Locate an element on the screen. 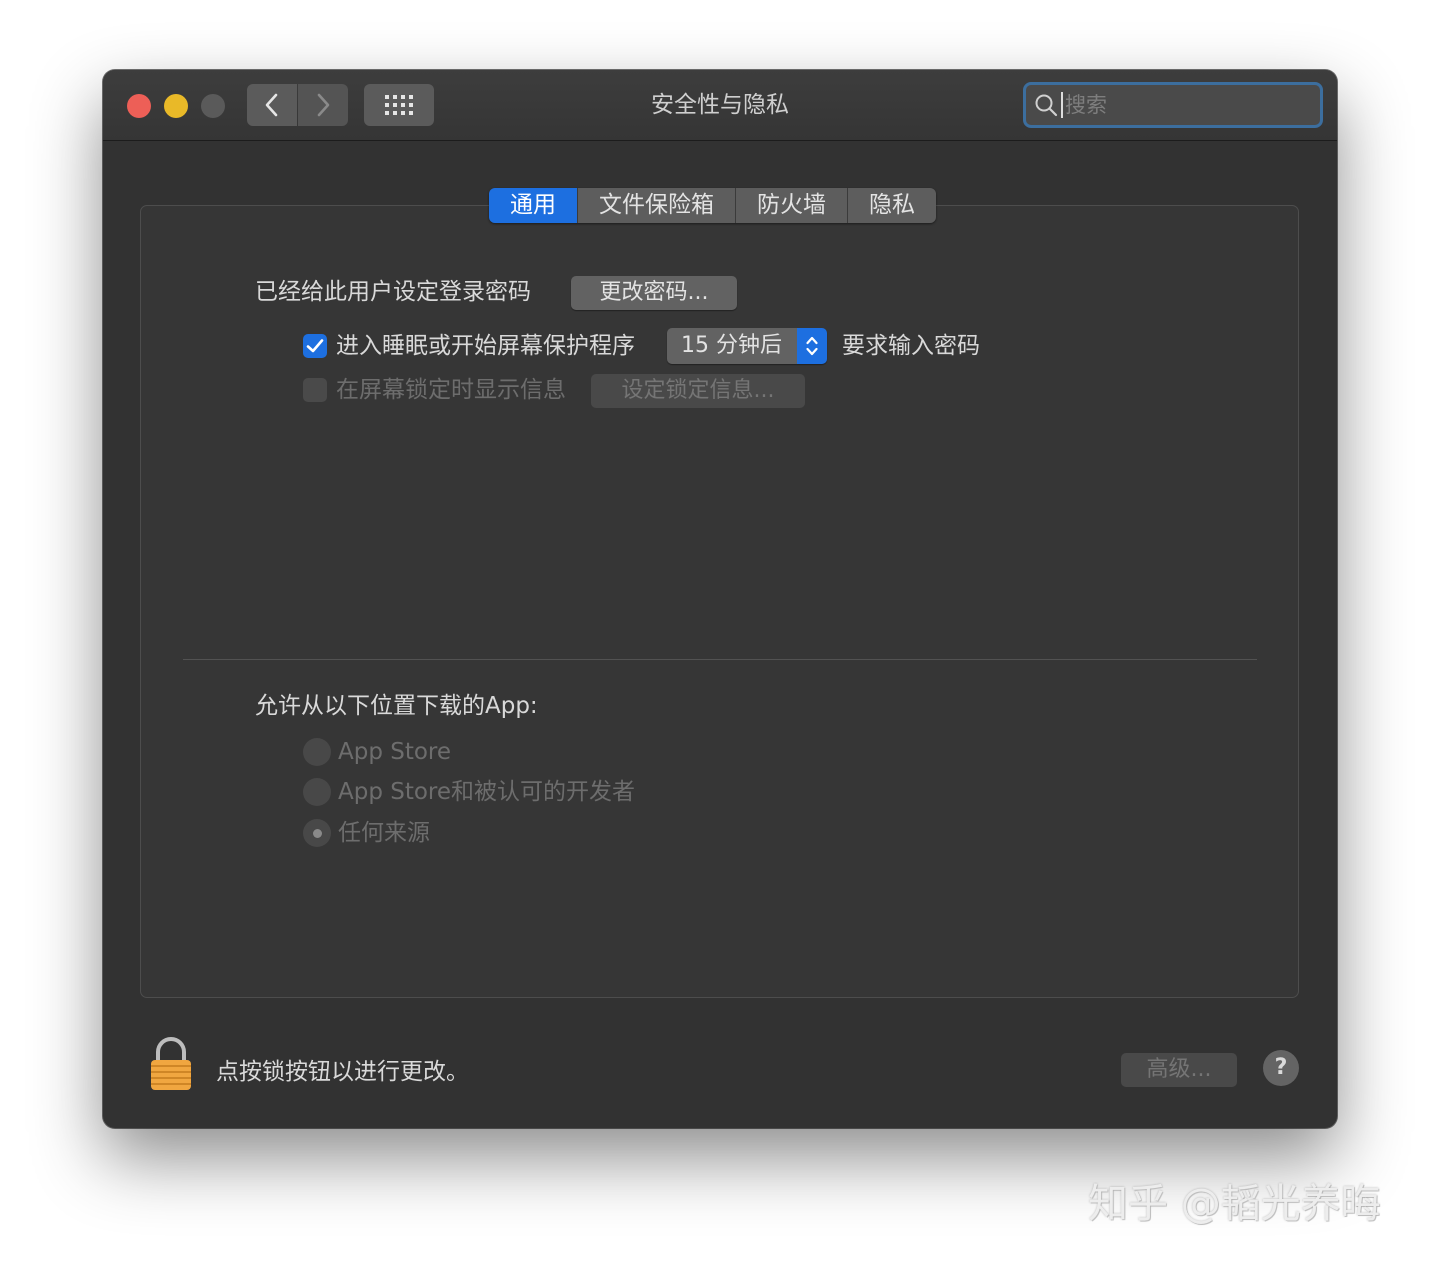  padlock-icon is located at coordinates (171, 1064).